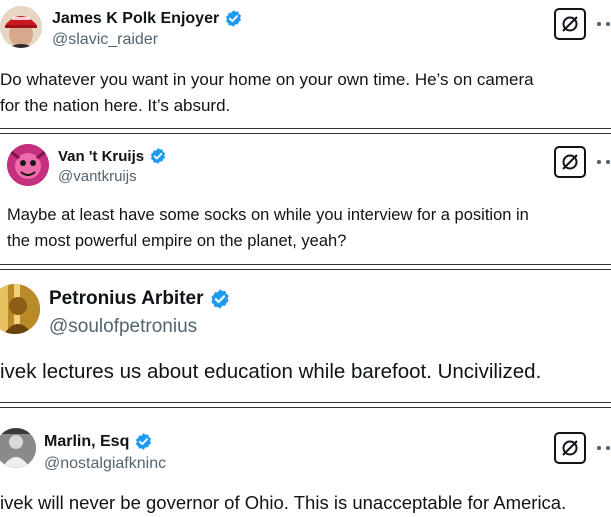  Describe the element at coordinates (115, 105) in the screenshot. I see `tweet-text-line: for the nation here. It’s absurd.` at that location.